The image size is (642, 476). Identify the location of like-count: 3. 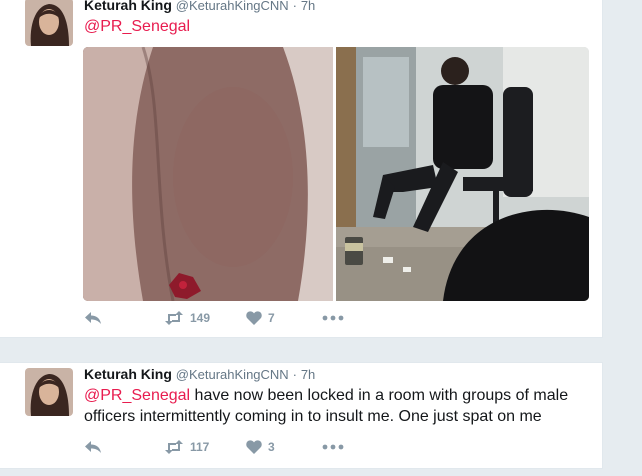
(271, 447).